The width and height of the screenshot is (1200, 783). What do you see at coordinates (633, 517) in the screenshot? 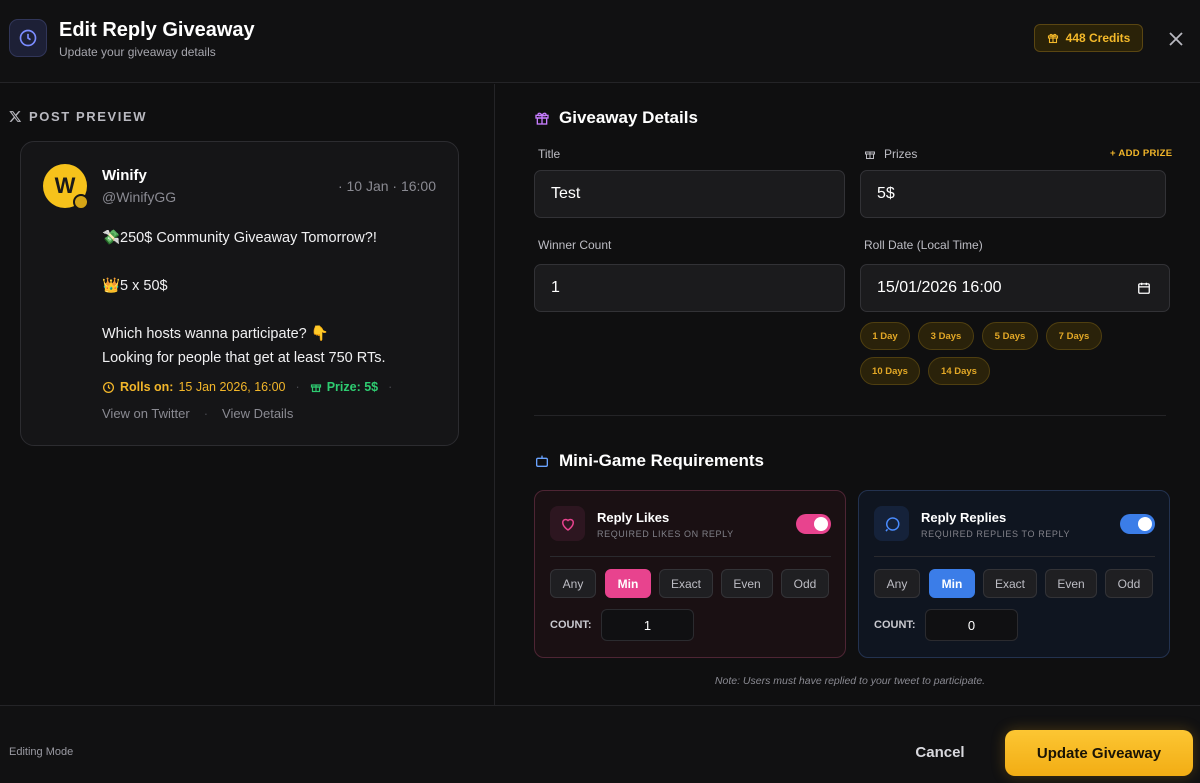
I see `reply-likes-title: Reply Likes` at bounding box center [633, 517].